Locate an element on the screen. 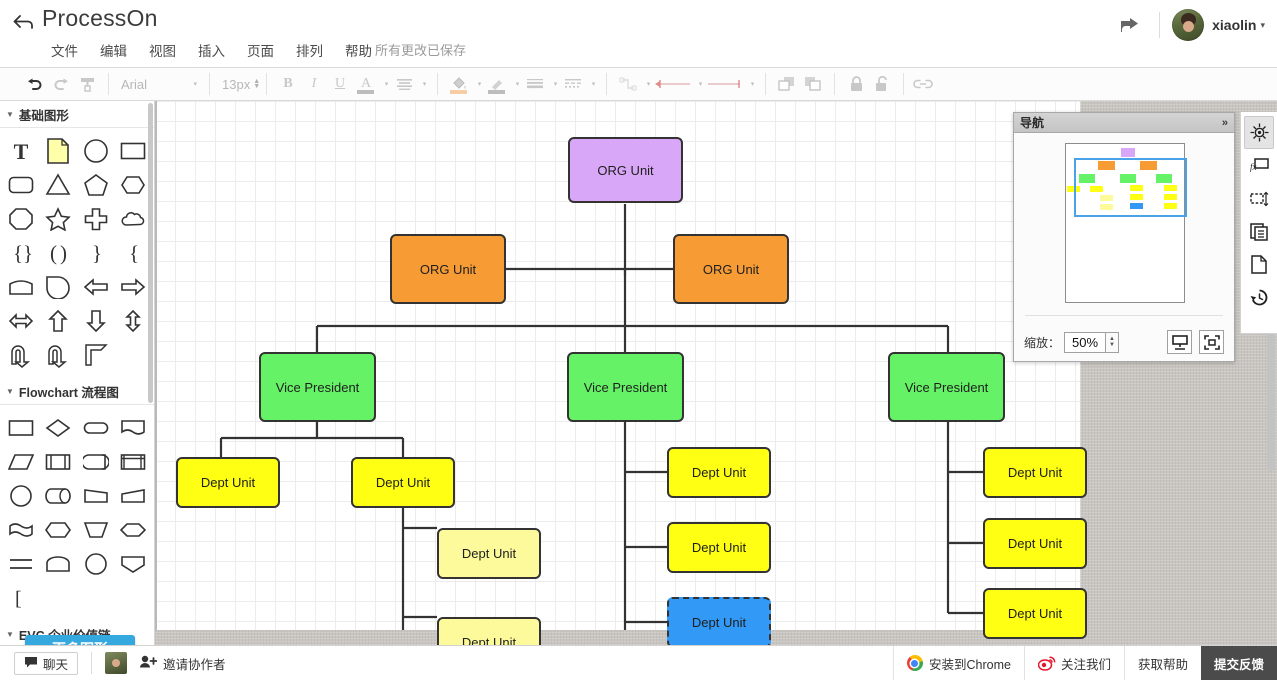  arrow-end-icon is located at coordinates (725, 84).